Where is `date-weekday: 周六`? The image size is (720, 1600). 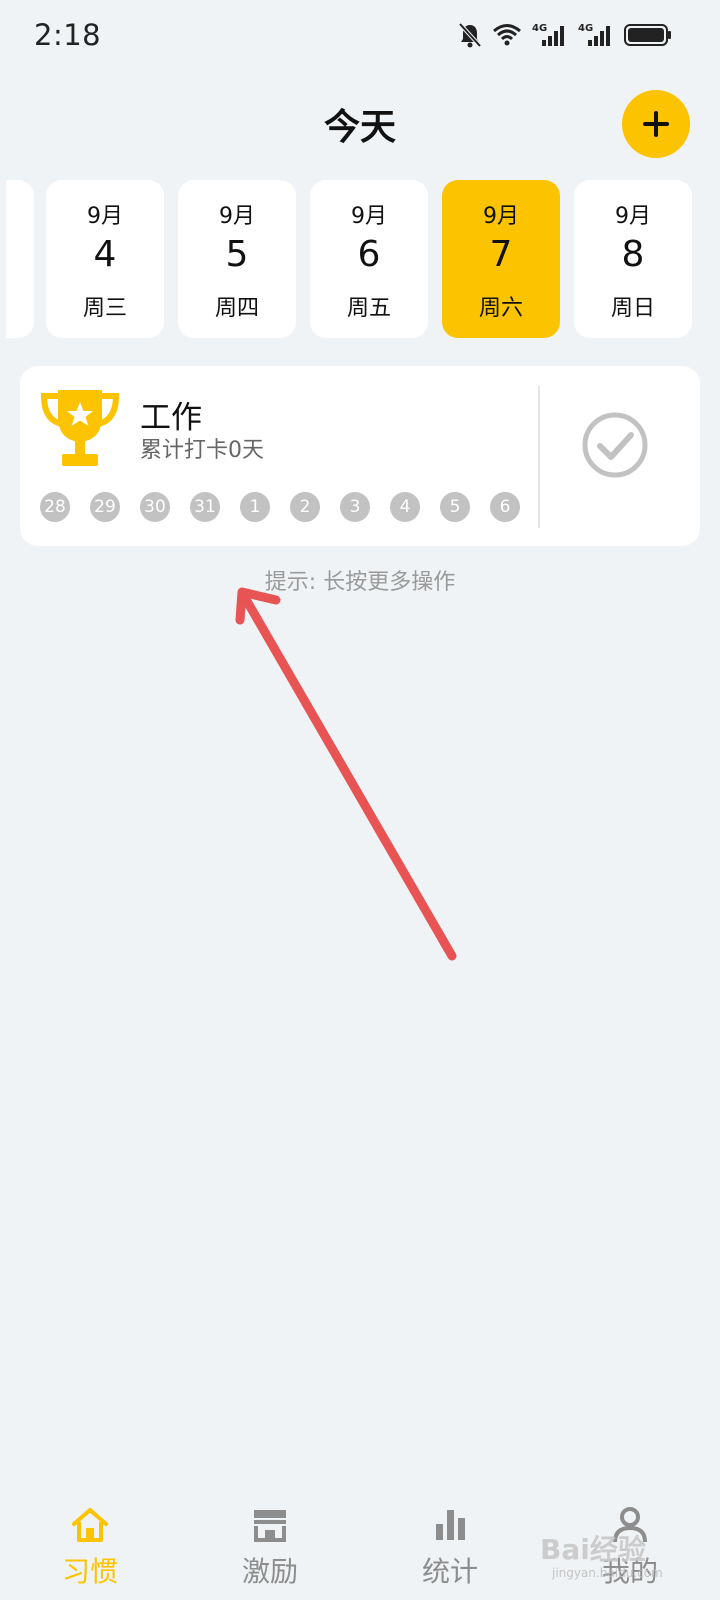 date-weekday: 周六 is located at coordinates (500, 308).